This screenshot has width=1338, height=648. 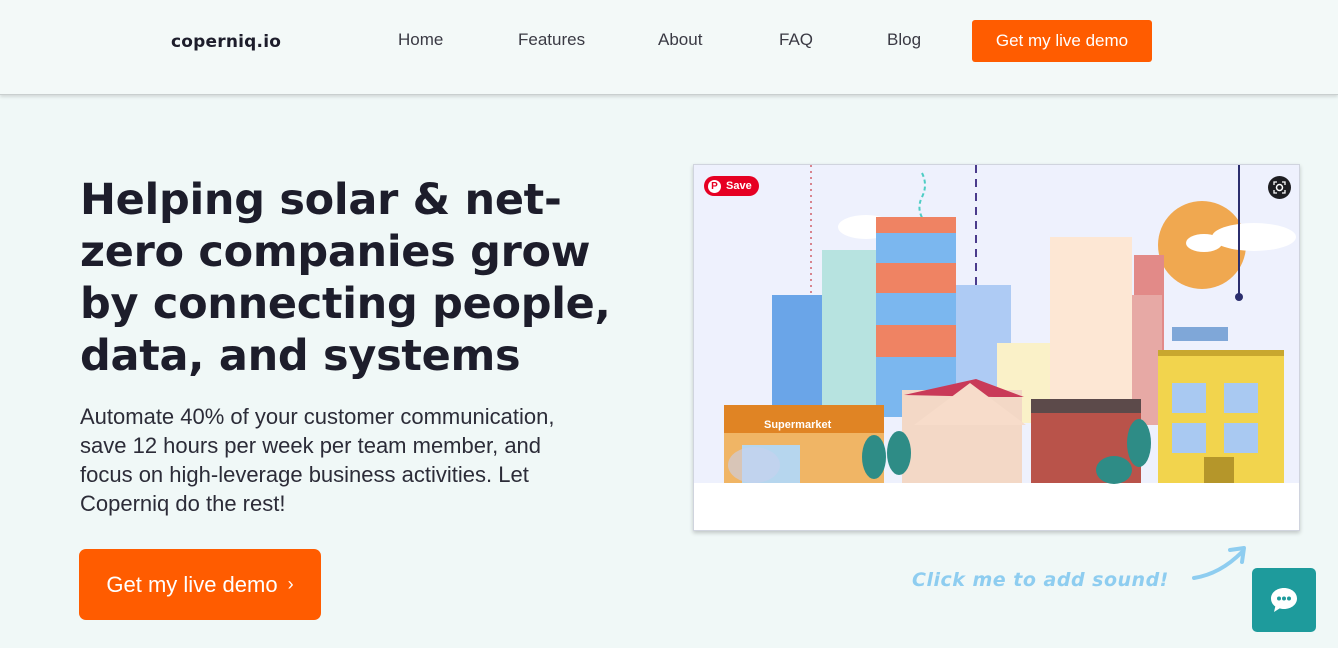 I want to click on pinterest-icon: P, so click(x=714, y=186).